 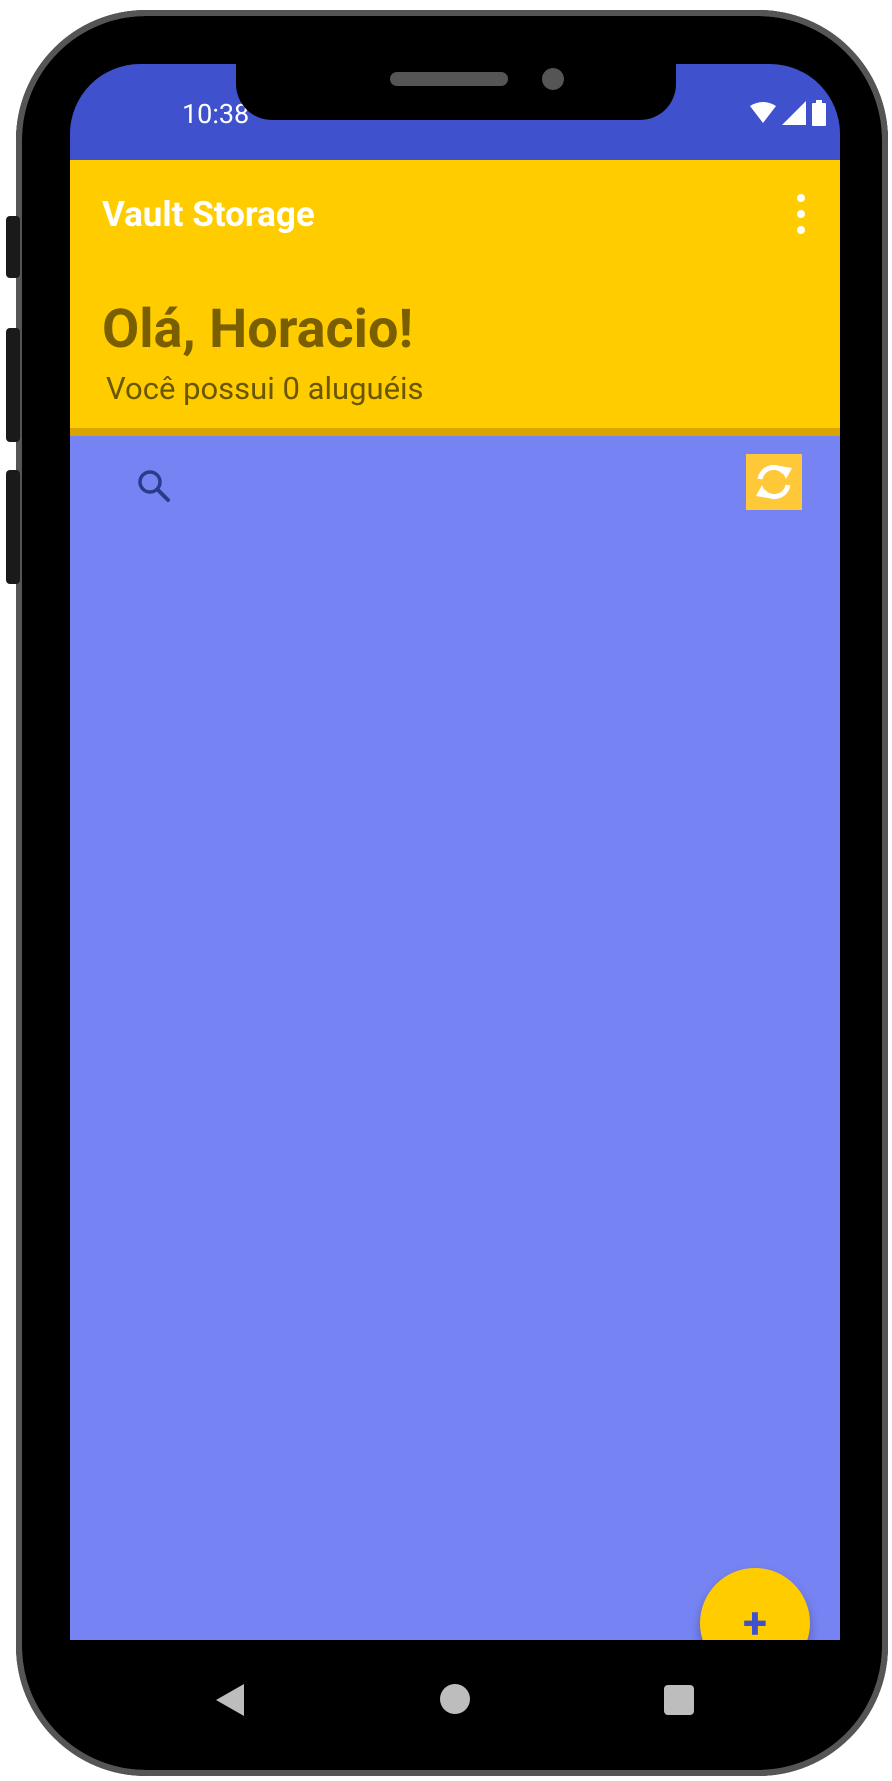 What do you see at coordinates (755, 1623) in the screenshot?
I see `plus-icon: +` at bounding box center [755, 1623].